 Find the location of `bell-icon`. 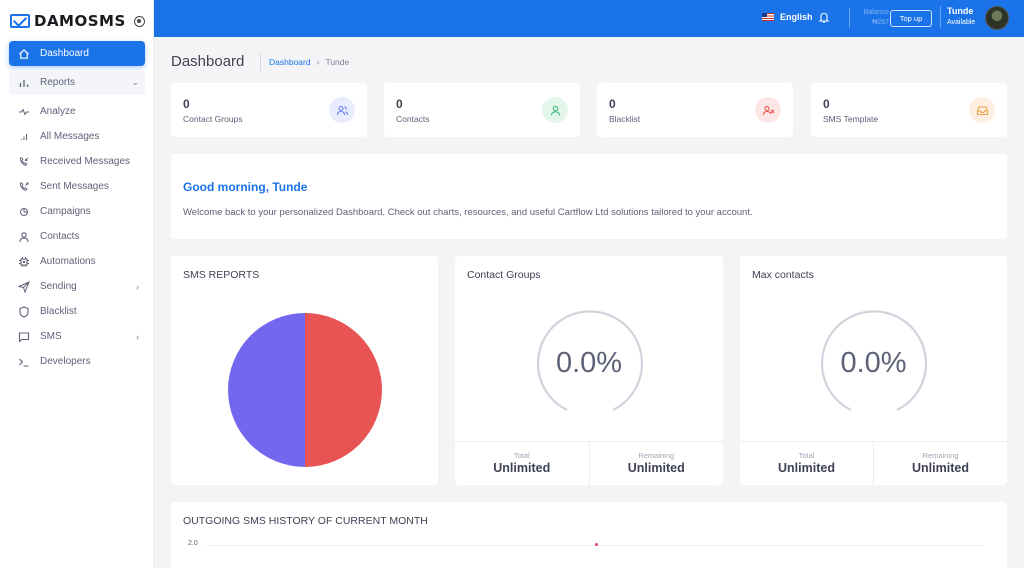

bell-icon is located at coordinates (824, 17).